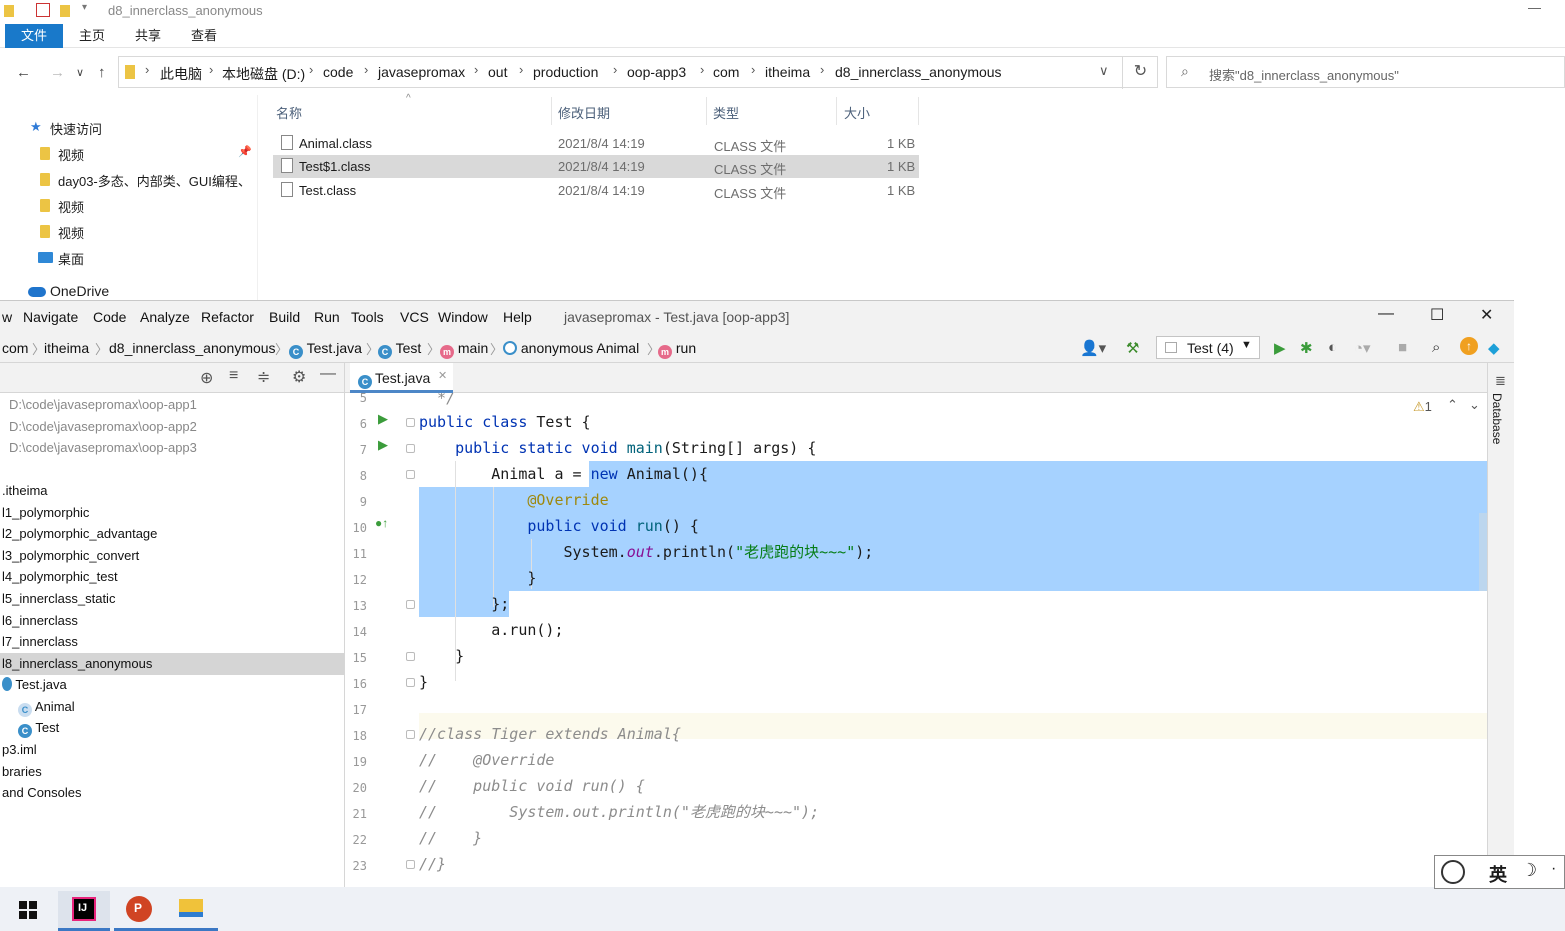 Image resolution: width=1565 pixels, height=931 pixels. I want to click on tree-item: l4_polymorphic_test, so click(60, 576).